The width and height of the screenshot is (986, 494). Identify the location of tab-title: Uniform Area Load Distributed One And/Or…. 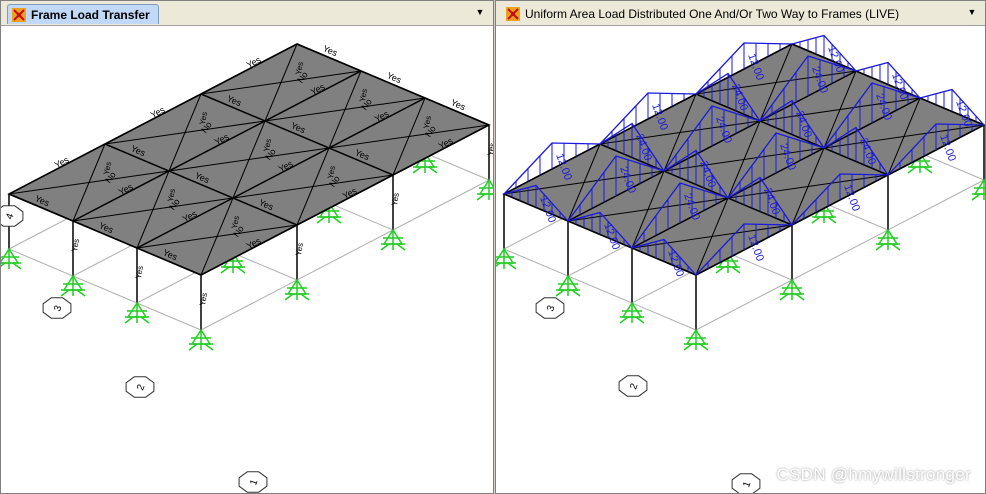
(712, 14).